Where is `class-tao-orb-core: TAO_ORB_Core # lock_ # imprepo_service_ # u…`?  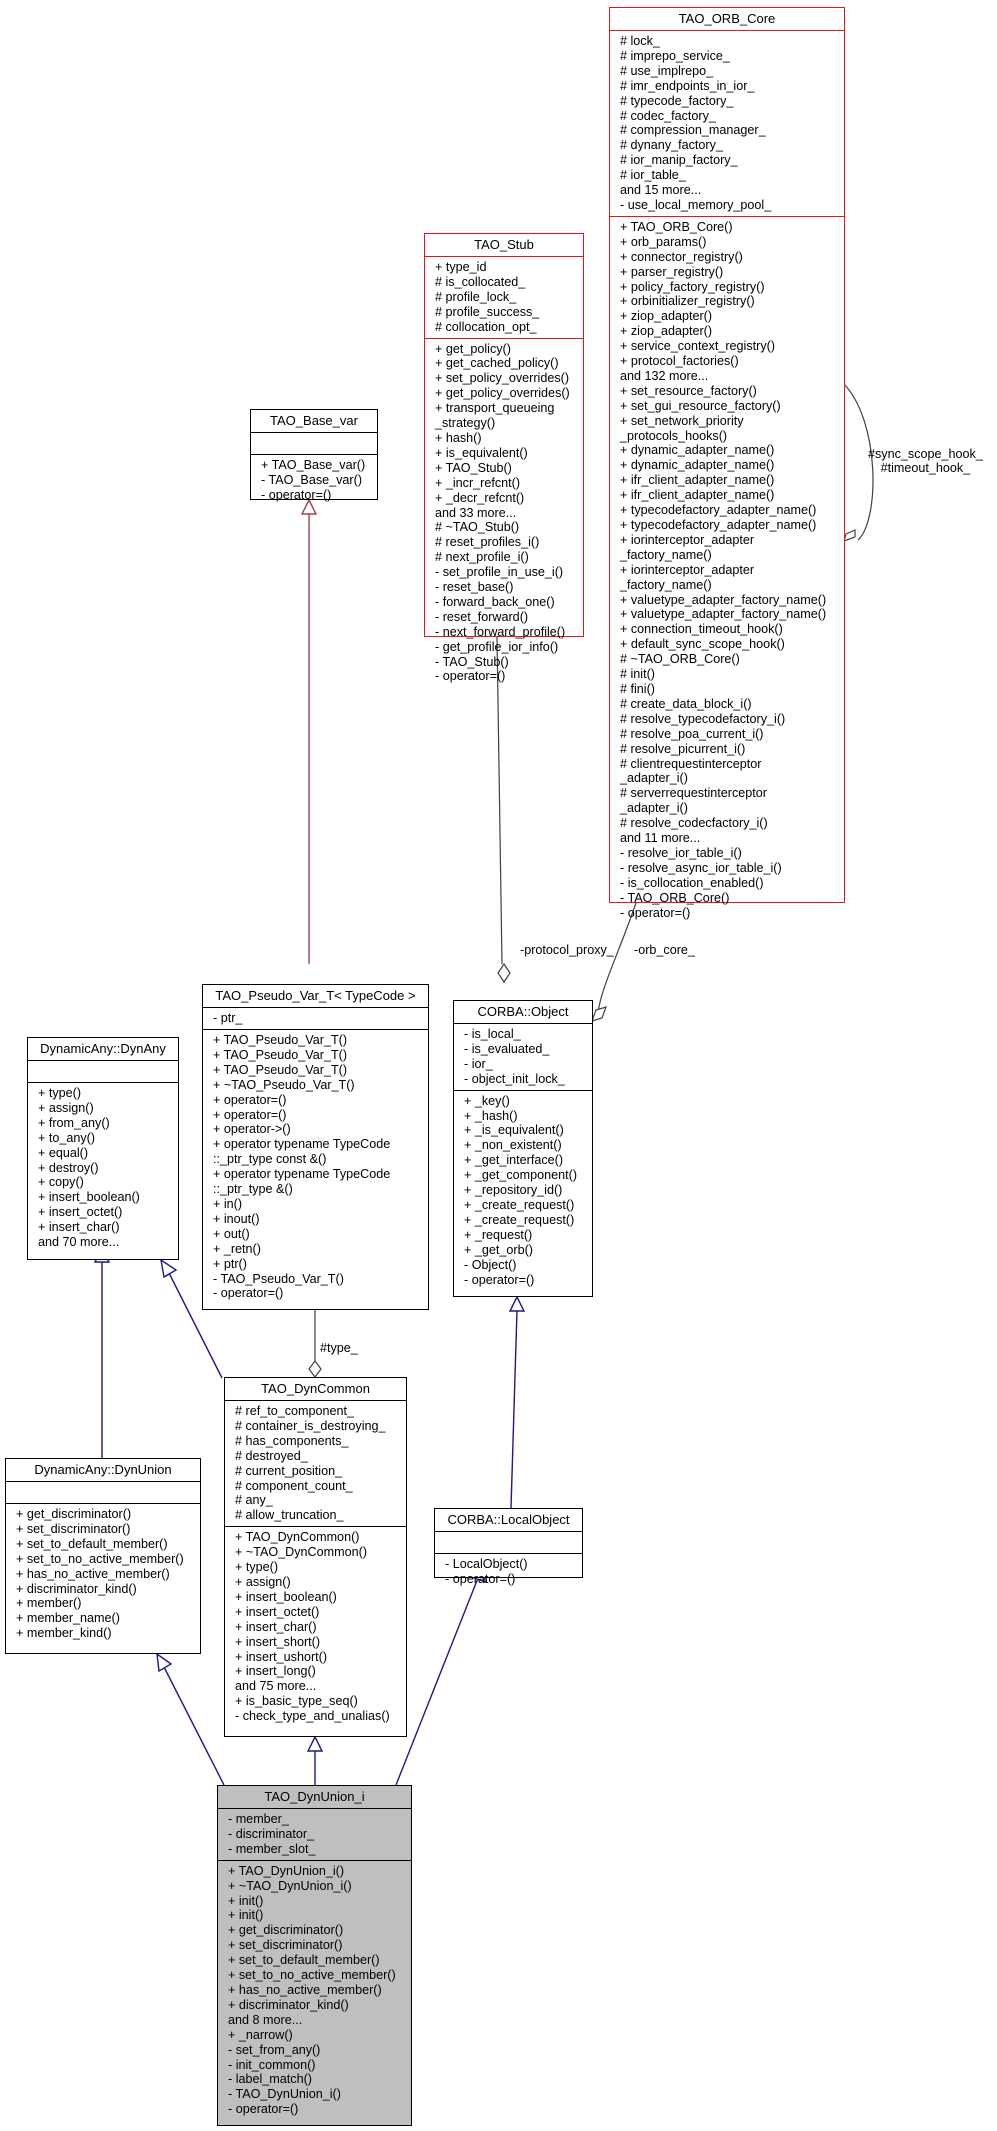
class-tao-orb-core: TAO_ORB_Core # lock_ # imprepo_service_ # u… is located at coordinates (727, 463).